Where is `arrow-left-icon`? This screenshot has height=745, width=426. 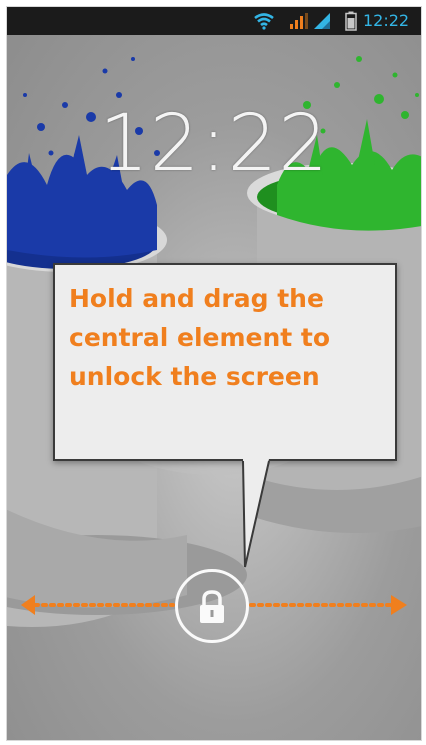 arrow-left-icon is located at coordinates (28, 605).